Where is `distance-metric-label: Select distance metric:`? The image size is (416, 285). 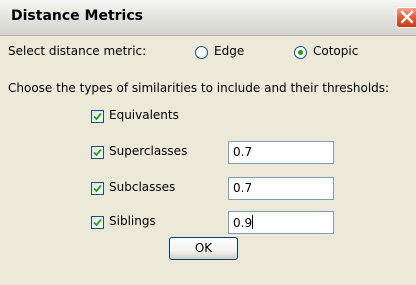
distance-metric-label: Select distance metric: is located at coordinates (77, 51).